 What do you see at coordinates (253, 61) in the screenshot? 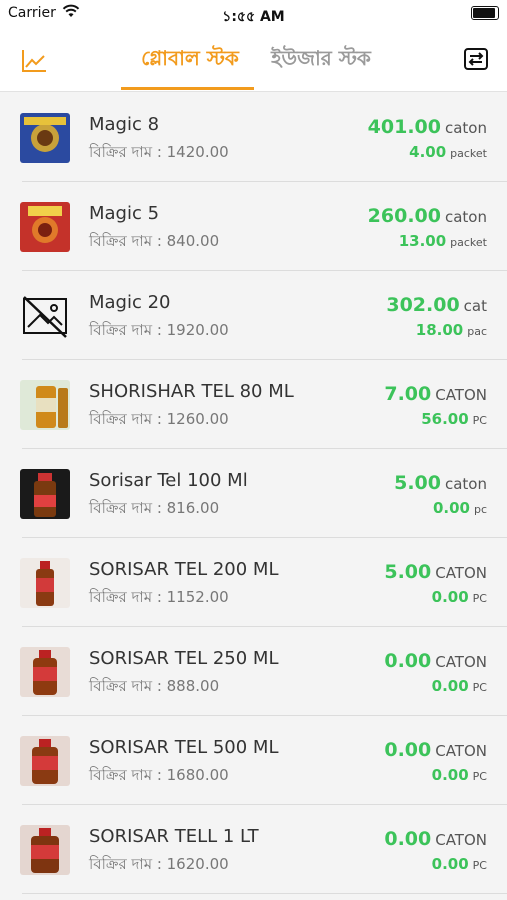
I see `top-bar: গ্লোবাল স্টক ইউজার স্টক` at bounding box center [253, 61].